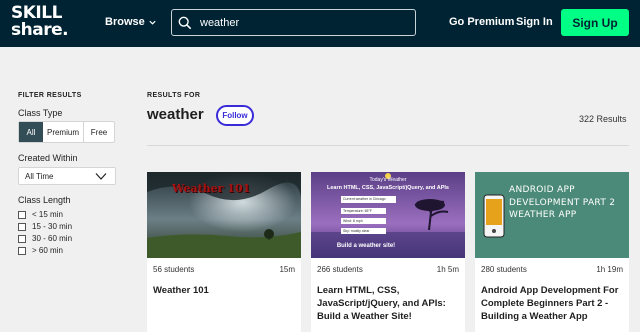 This screenshot has height=332, width=640. What do you see at coordinates (481, 22) in the screenshot?
I see `go-premium-link: Go Premium` at bounding box center [481, 22].